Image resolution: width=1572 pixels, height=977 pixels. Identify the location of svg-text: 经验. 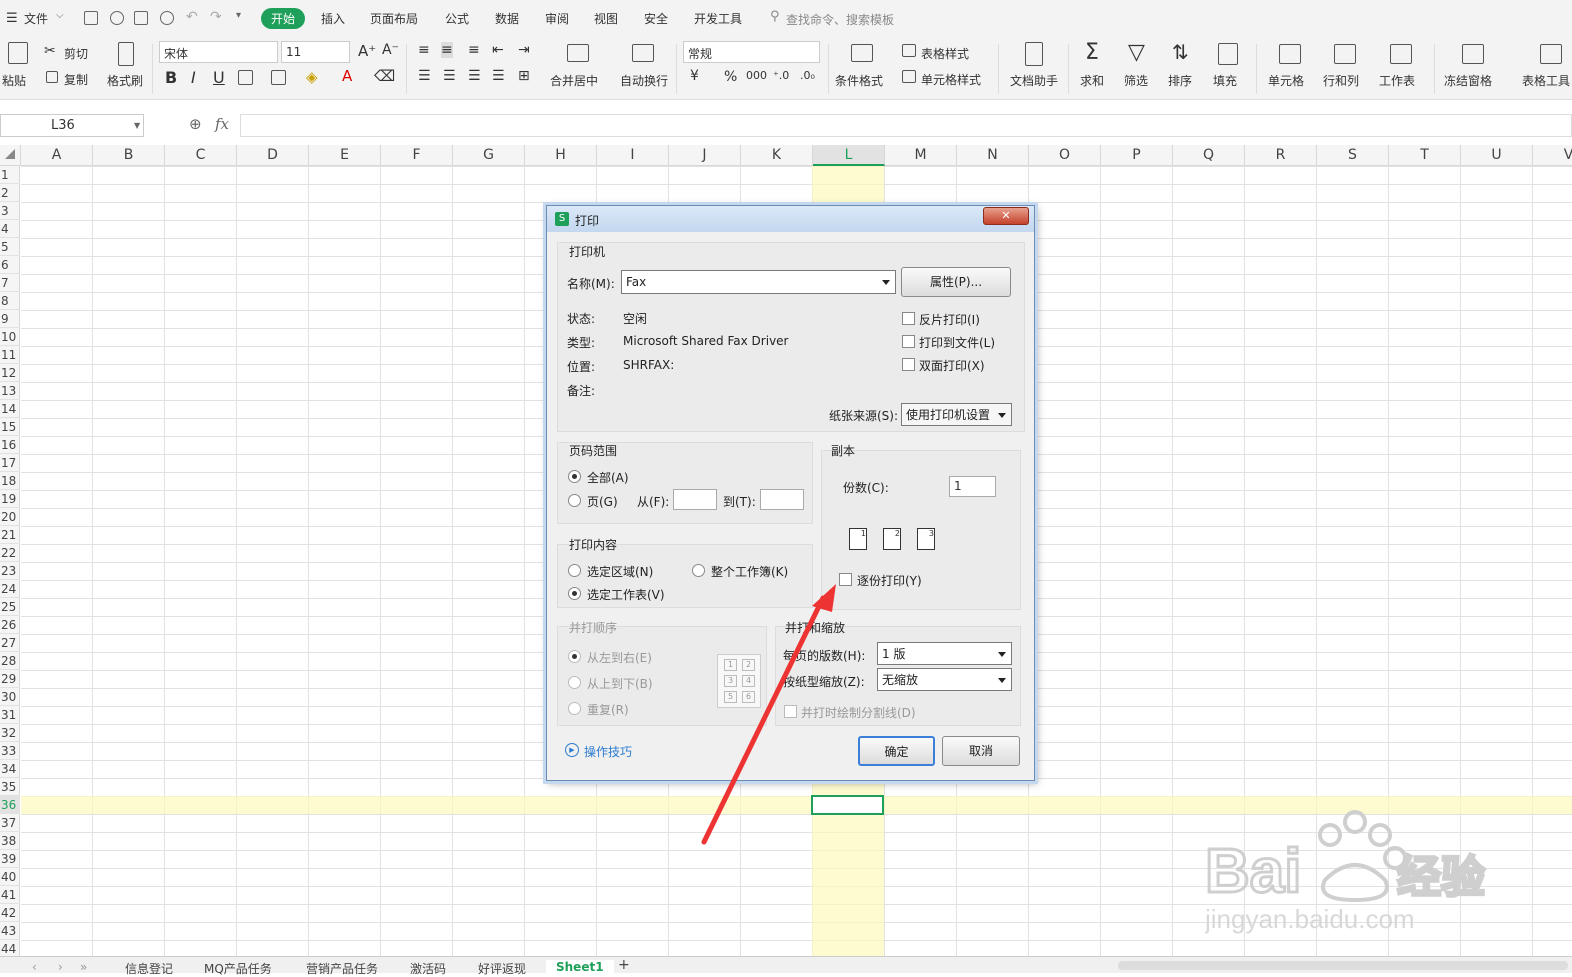
(1441, 877).